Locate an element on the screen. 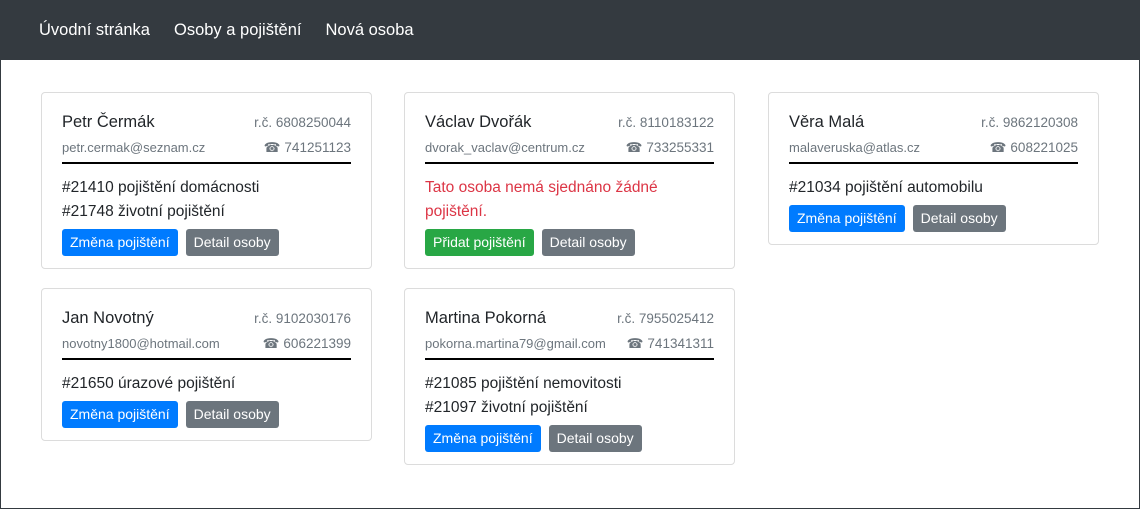 Image resolution: width=1140 pixels, height=509 pixels. person-phone: ☎ 608221025 is located at coordinates (1034, 148).